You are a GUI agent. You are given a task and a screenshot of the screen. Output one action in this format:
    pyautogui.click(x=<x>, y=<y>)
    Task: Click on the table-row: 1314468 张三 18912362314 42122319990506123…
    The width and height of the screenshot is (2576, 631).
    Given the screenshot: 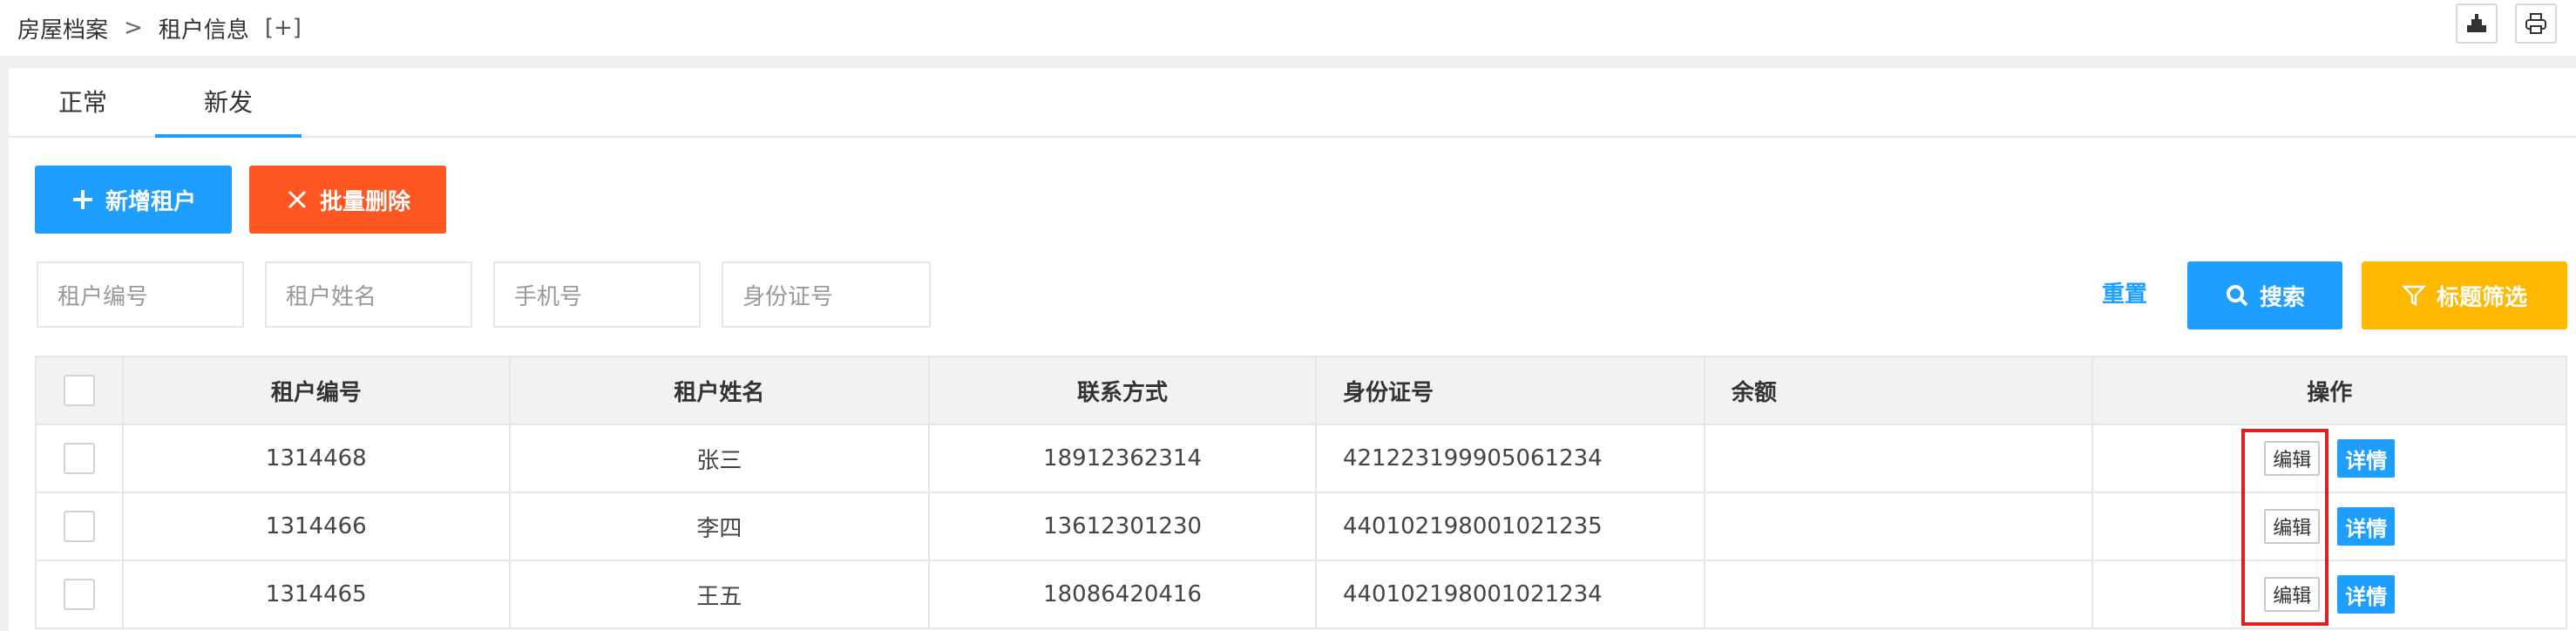 What is the action you would take?
    pyautogui.click(x=1301, y=458)
    